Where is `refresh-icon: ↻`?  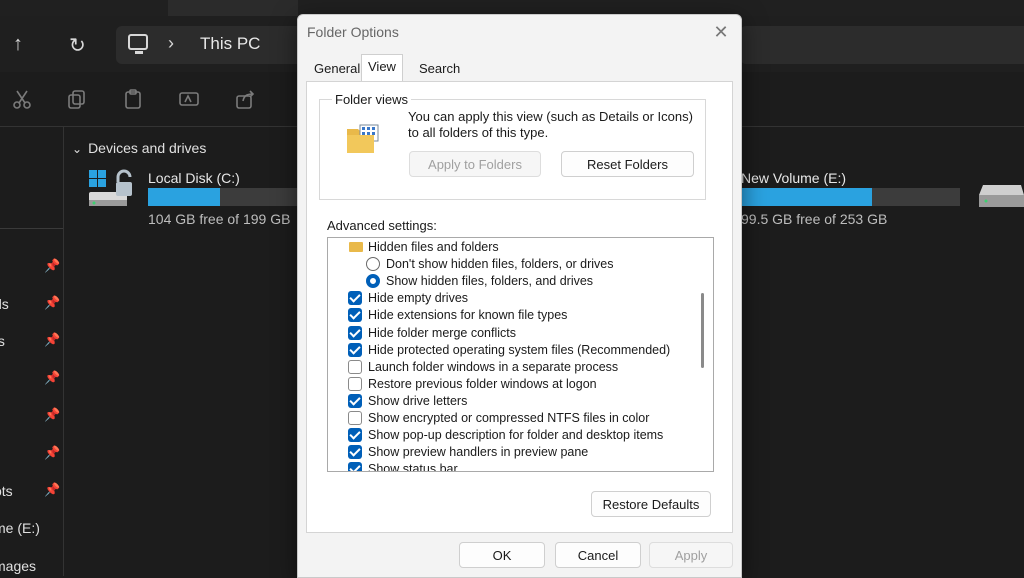 refresh-icon: ↻ is located at coordinates (77, 45).